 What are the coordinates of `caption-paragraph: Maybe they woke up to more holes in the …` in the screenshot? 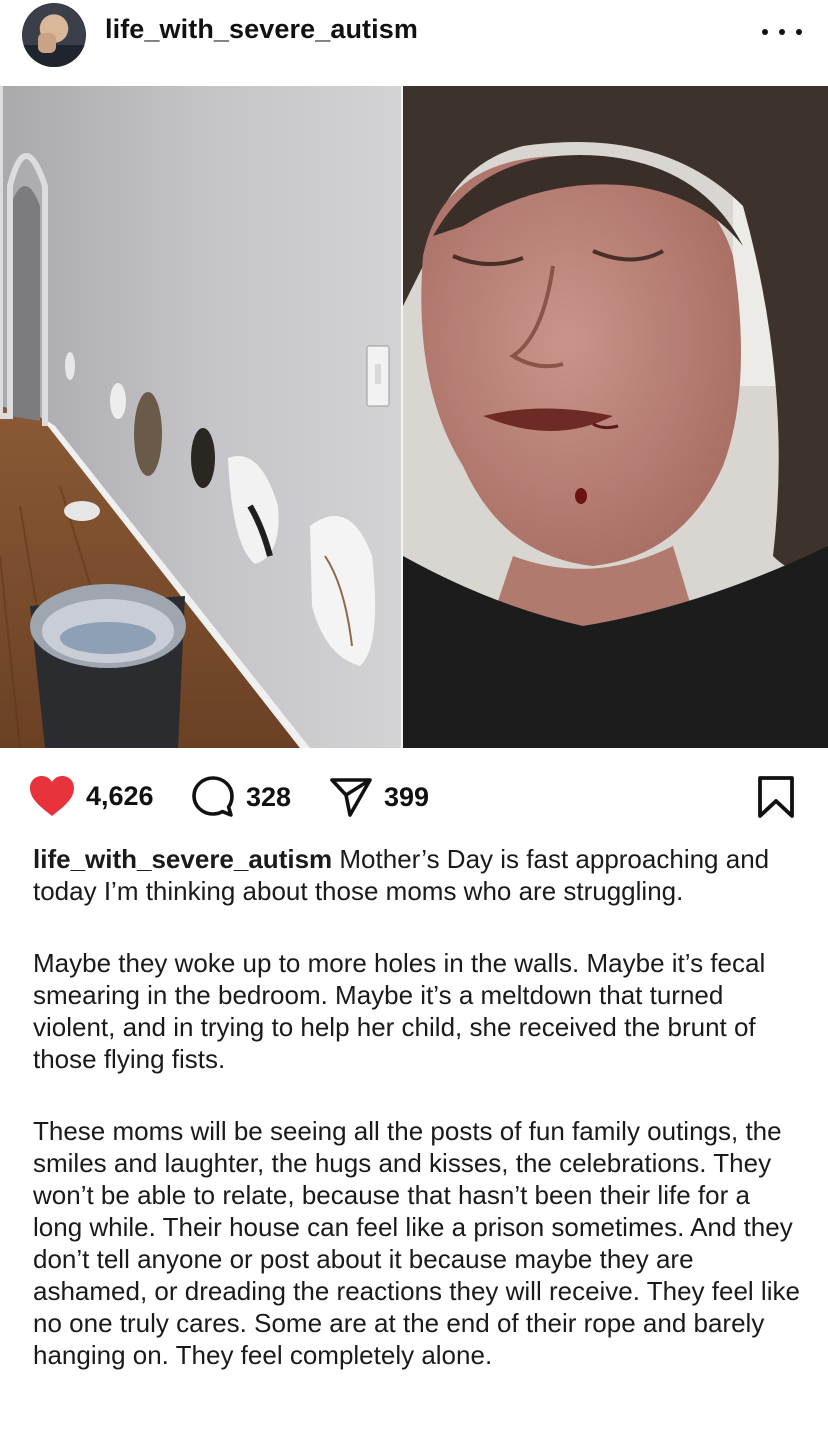 It's located at (399, 1011).